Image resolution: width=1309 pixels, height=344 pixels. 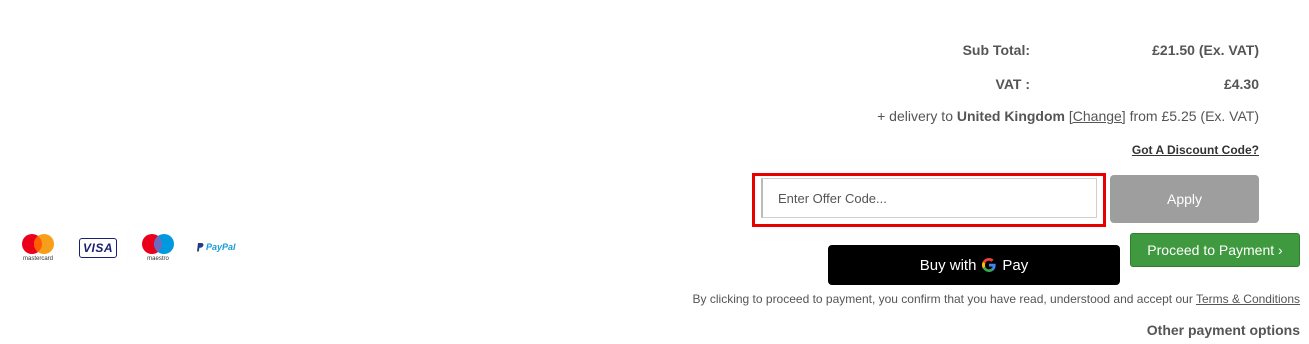 What do you see at coordinates (1012, 84) in the screenshot?
I see `vat-label: VAT :` at bounding box center [1012, 84].